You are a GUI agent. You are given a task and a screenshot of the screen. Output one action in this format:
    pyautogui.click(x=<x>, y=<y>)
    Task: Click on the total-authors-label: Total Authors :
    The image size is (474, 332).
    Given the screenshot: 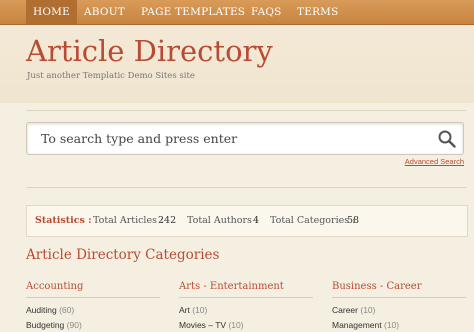 What is the action you would take?
    pyautogui.click(x=223, y=220)
    